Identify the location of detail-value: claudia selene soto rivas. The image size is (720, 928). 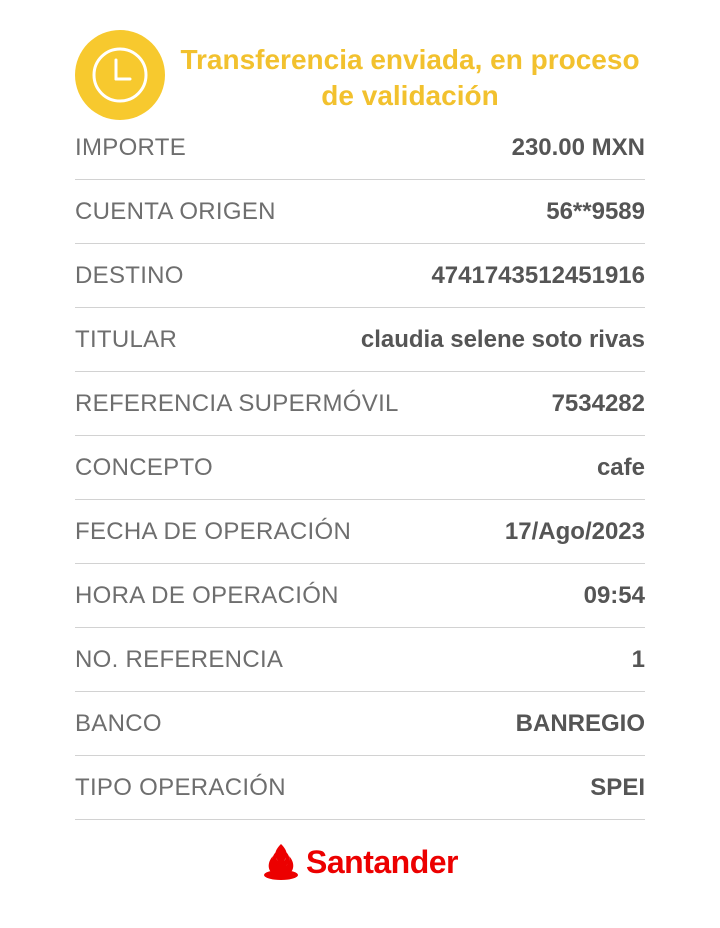
(502, 339).